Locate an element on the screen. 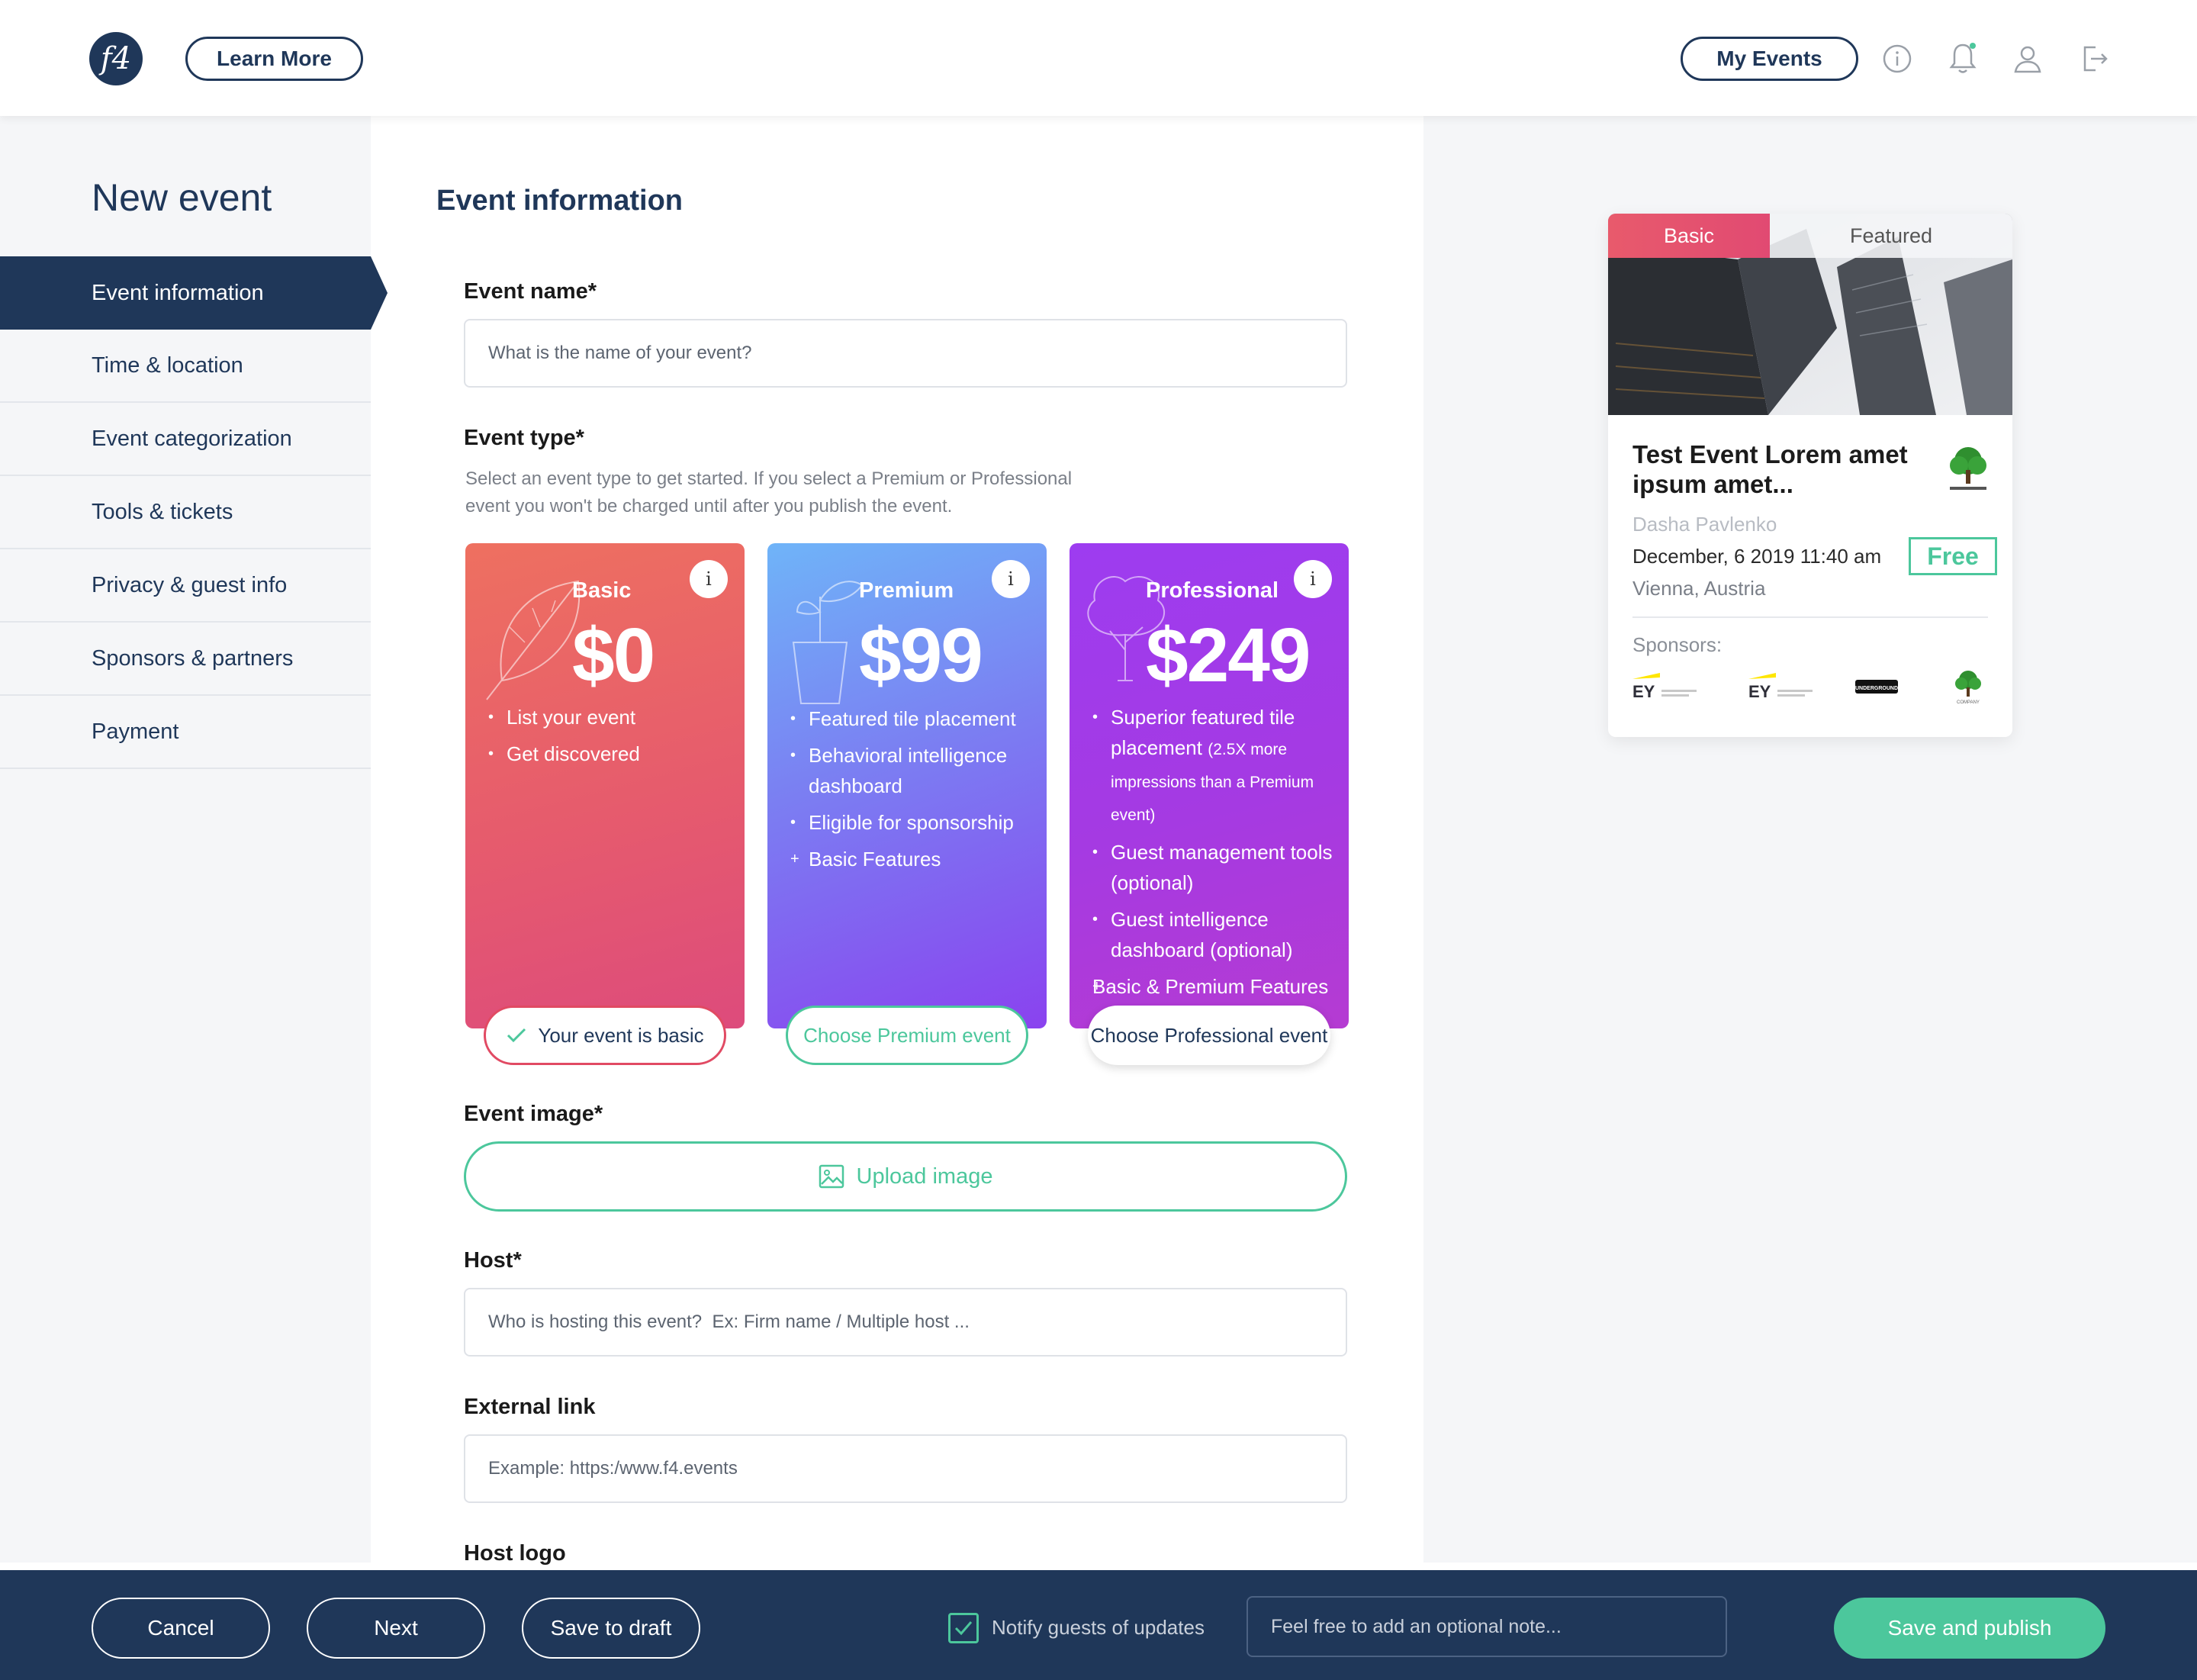 The height and width of the screenshot is (1680, 2197). save-and-publish-button: Save and publish is located at coordinates (1969, 1629).